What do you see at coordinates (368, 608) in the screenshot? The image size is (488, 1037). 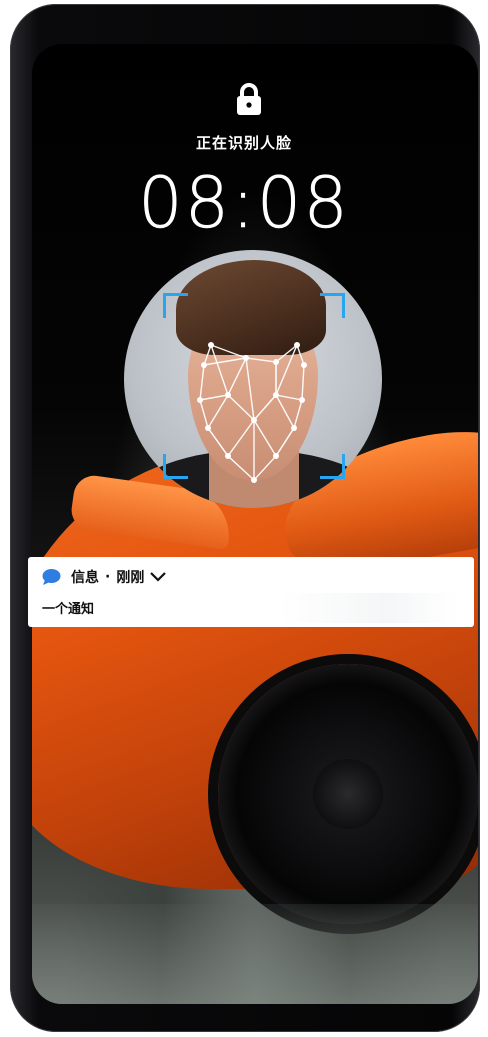 I see `notification-fade` at bounding box center [368, 608].